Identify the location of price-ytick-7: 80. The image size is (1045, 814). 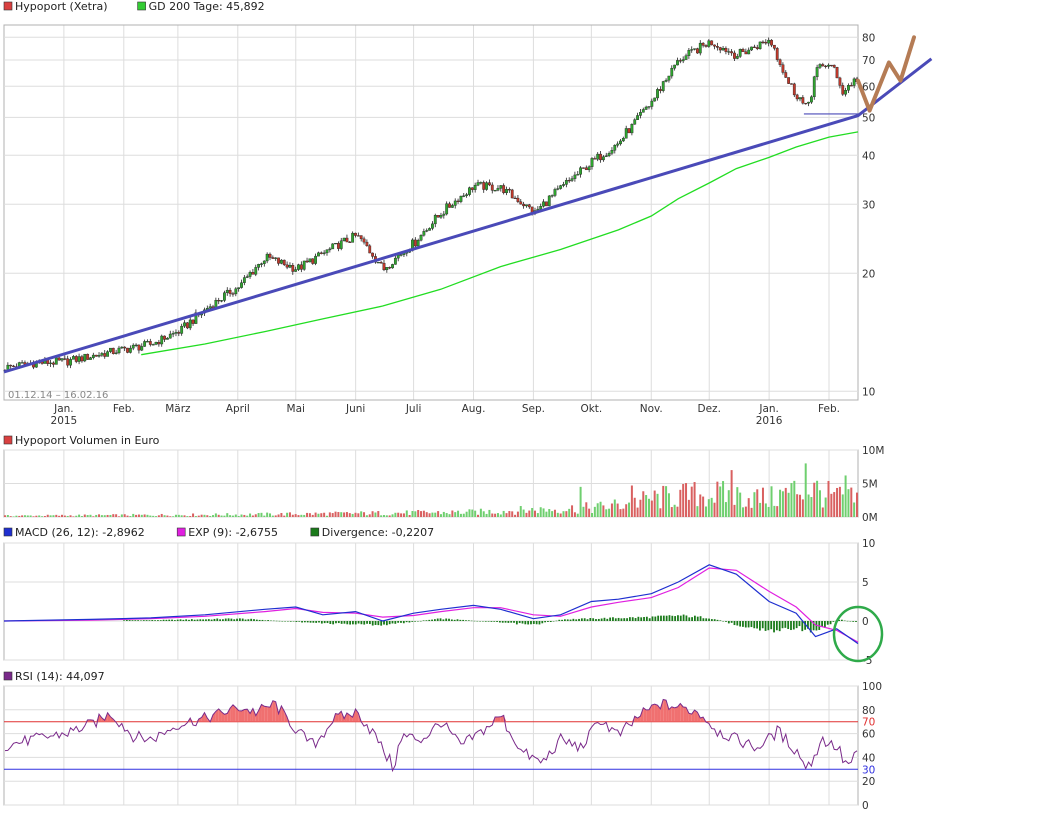
(868, 38).